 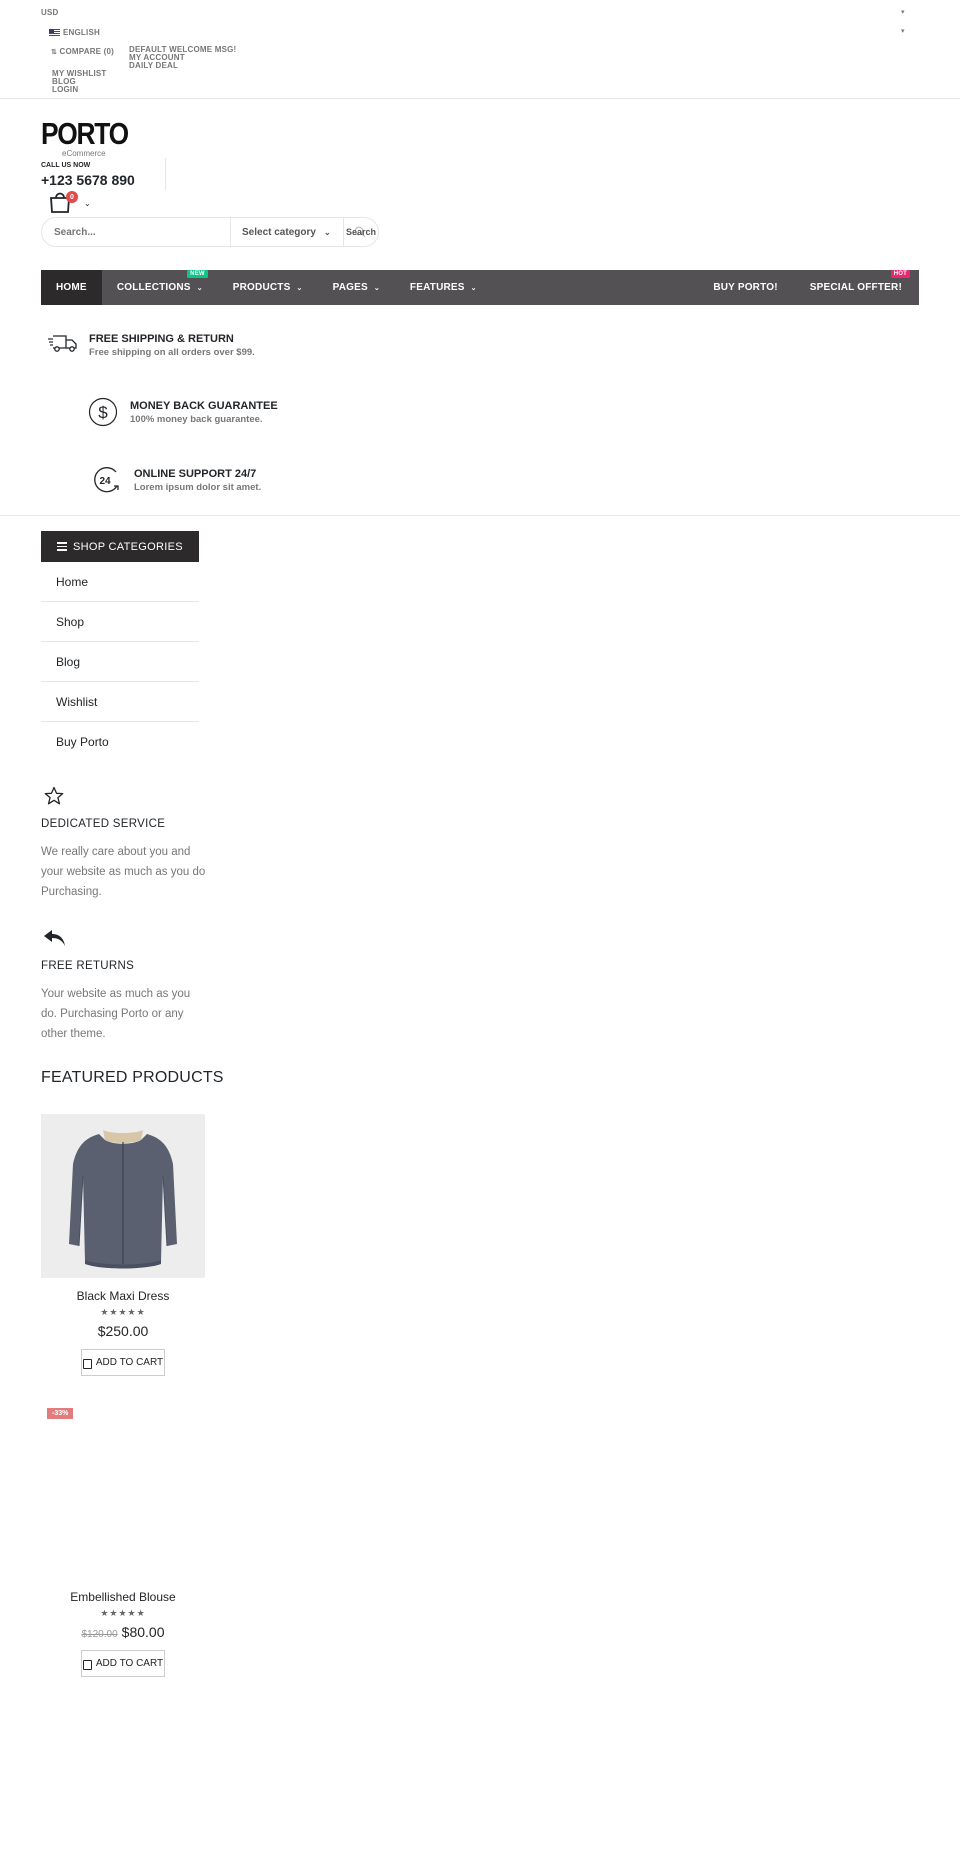 What do you see at coordinates (123, 1331) in the screenshot?
I see `product-price: $250.00` at bounding box center [123, 1331].